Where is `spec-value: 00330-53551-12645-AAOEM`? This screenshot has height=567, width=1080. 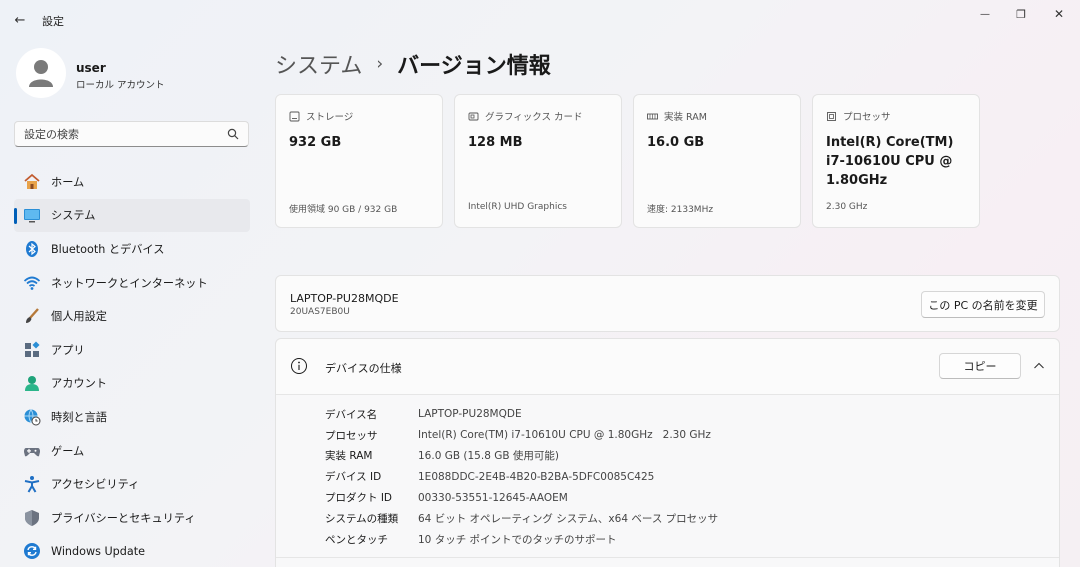 spec-value: 00330-53551-12645-AAOEM is located at coordinates (493, 497).